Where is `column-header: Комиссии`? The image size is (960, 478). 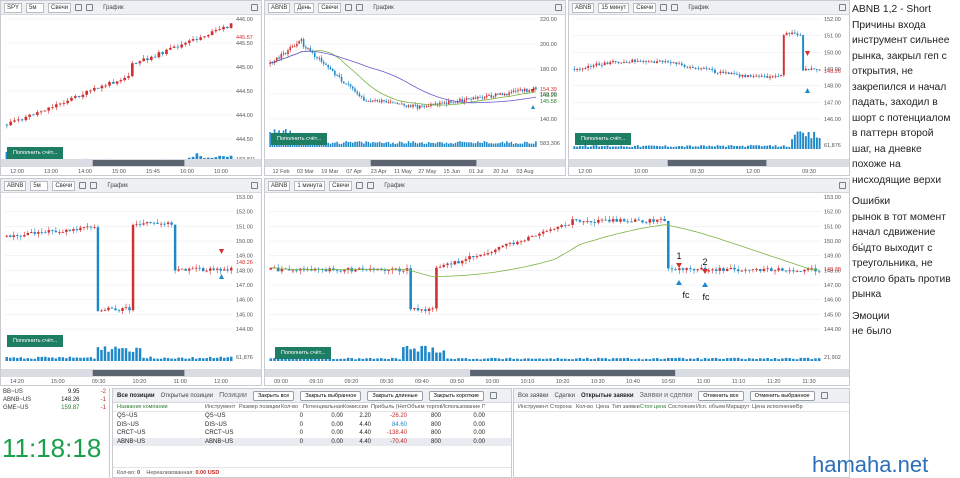 column-header: Комиссии is located at coordinates (357, 407).